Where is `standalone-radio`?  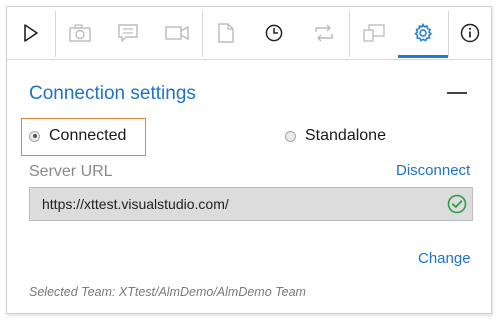 standalone-radio is located at coordinates (290, 136).